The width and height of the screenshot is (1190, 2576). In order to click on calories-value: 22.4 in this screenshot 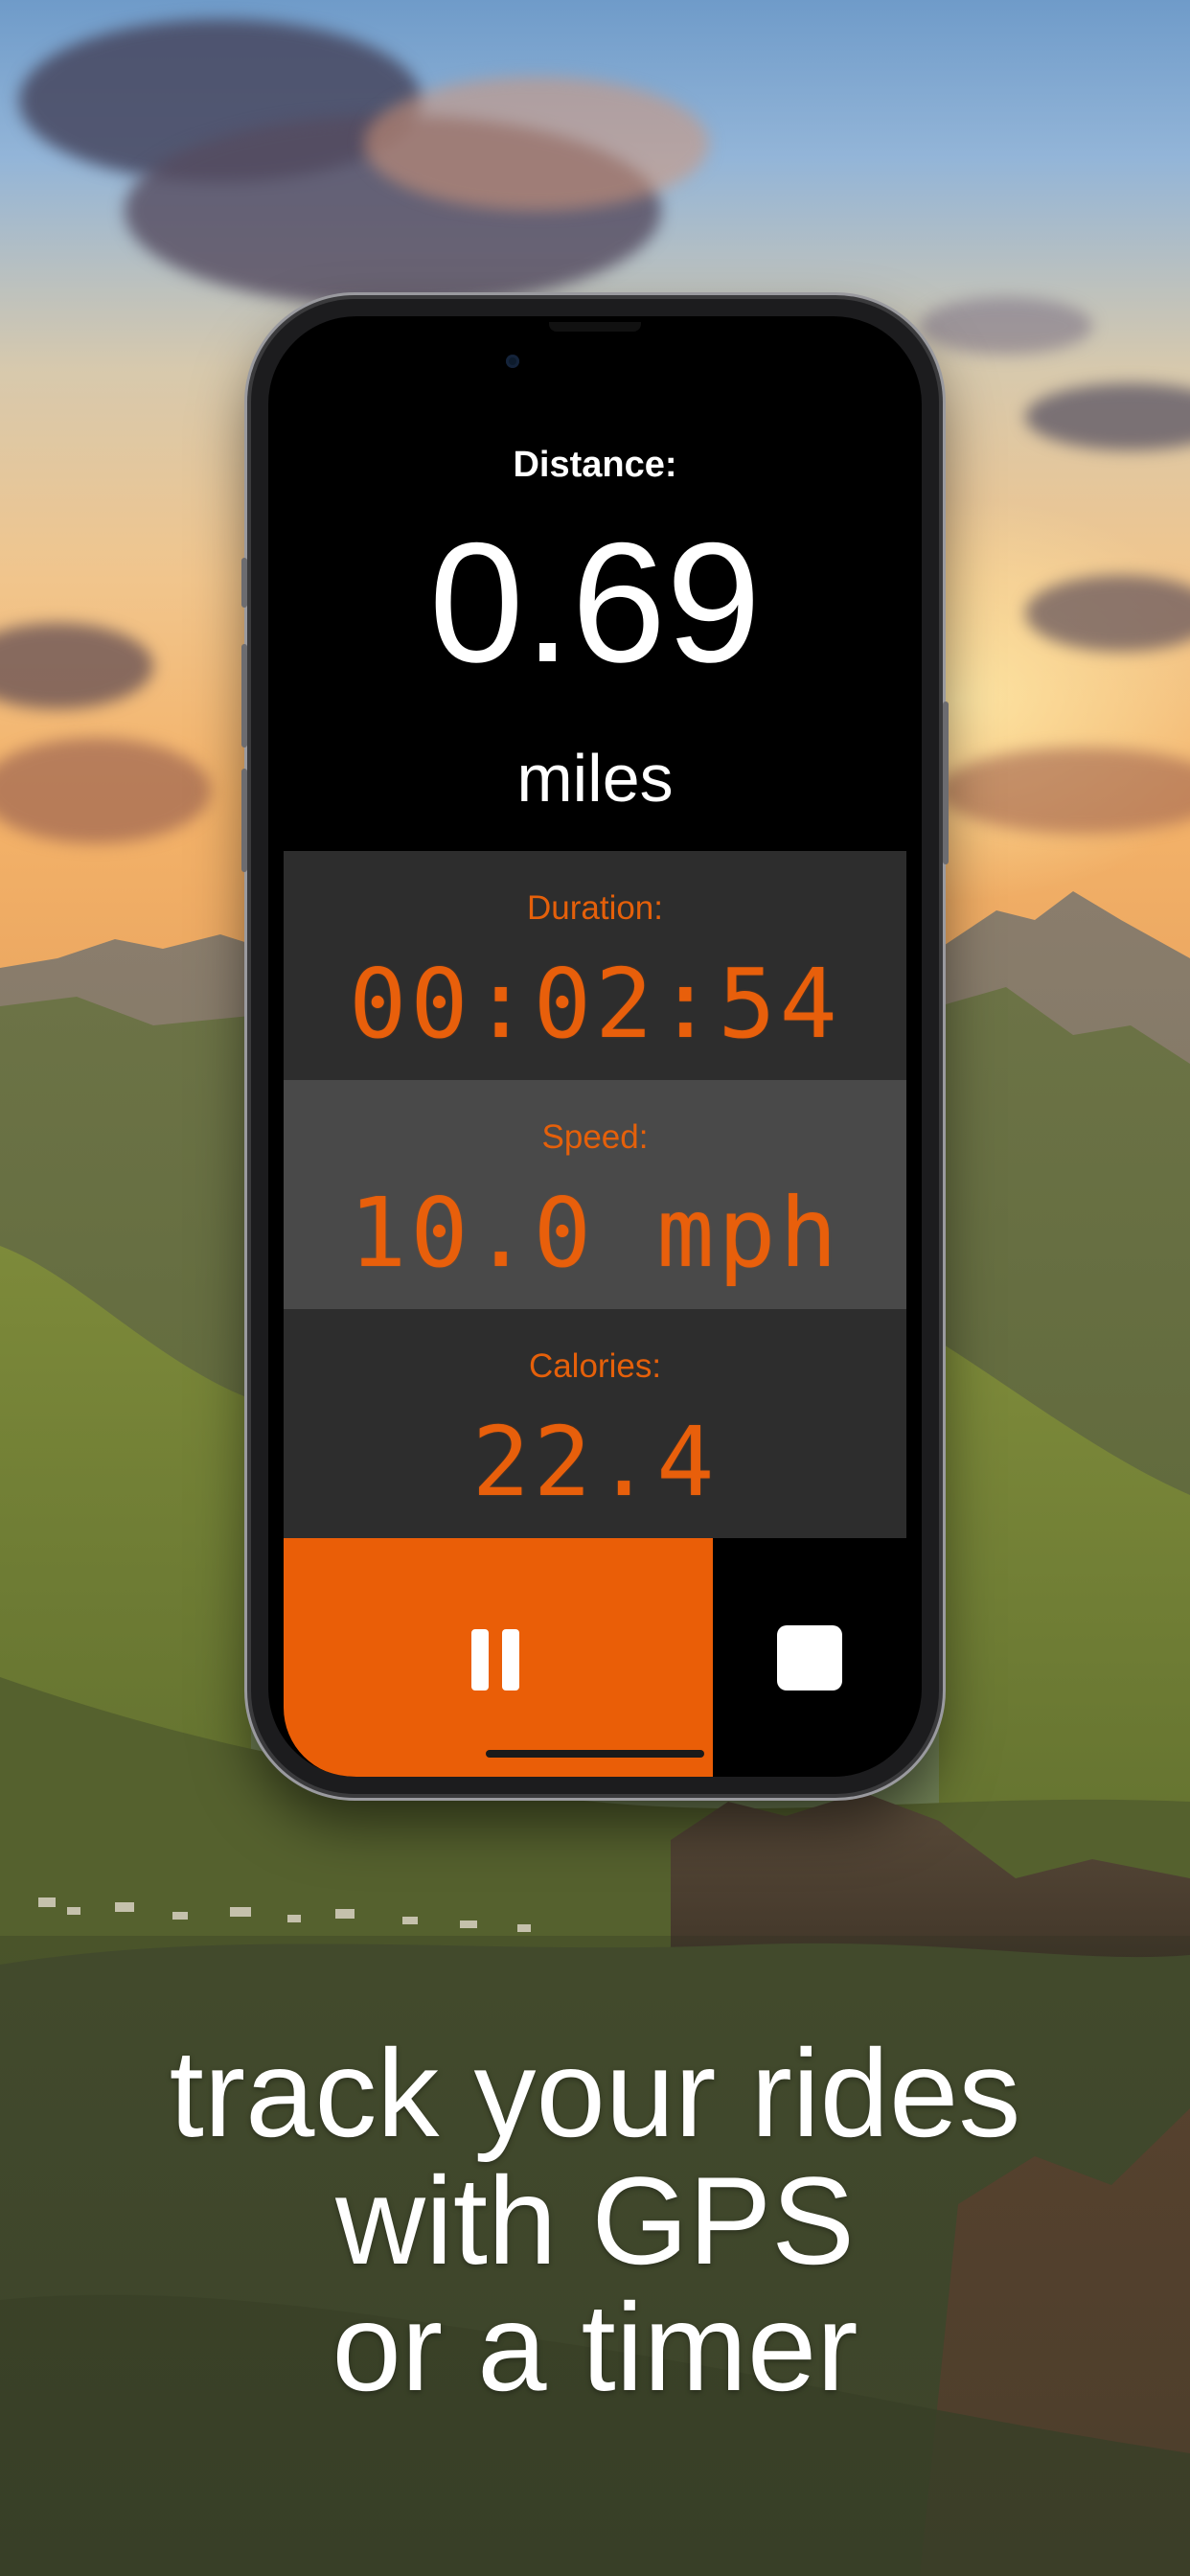, I will do `click(595, 1462)`.